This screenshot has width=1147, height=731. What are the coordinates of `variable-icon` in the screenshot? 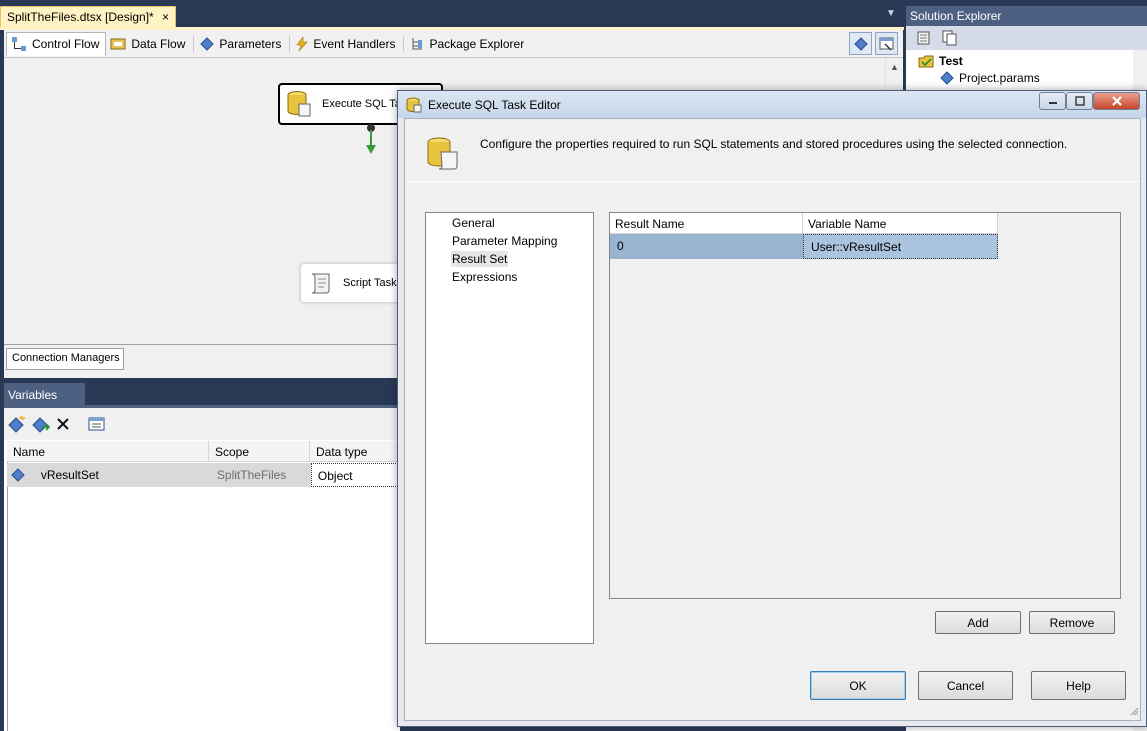 It's located at (18, 475).